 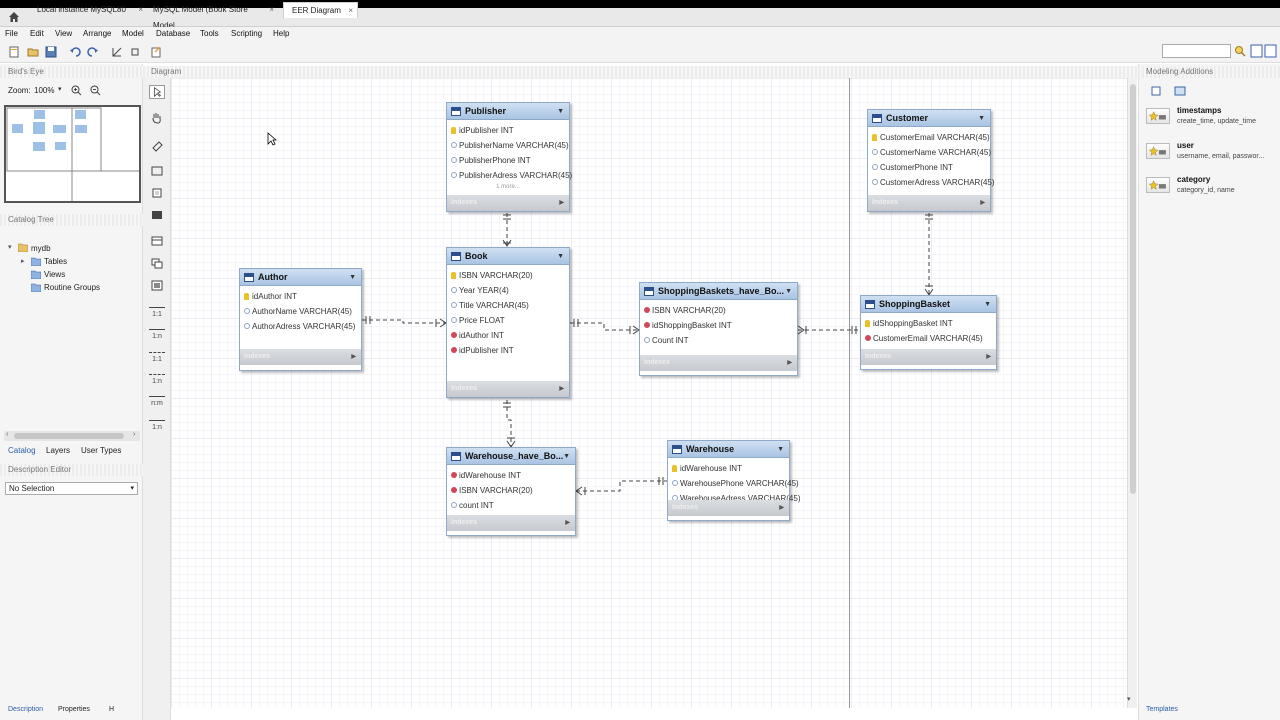 I want to click on column-row: Price FLOAT, so click(x=508, y=320).